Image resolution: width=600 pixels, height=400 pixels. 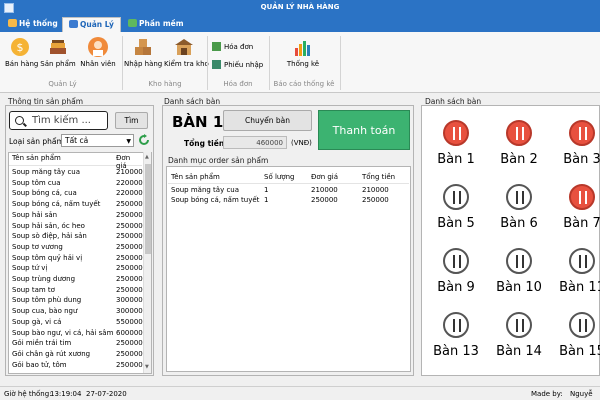 I want to click on total-label: Tổng tiền:, so click(x=206, y=143).